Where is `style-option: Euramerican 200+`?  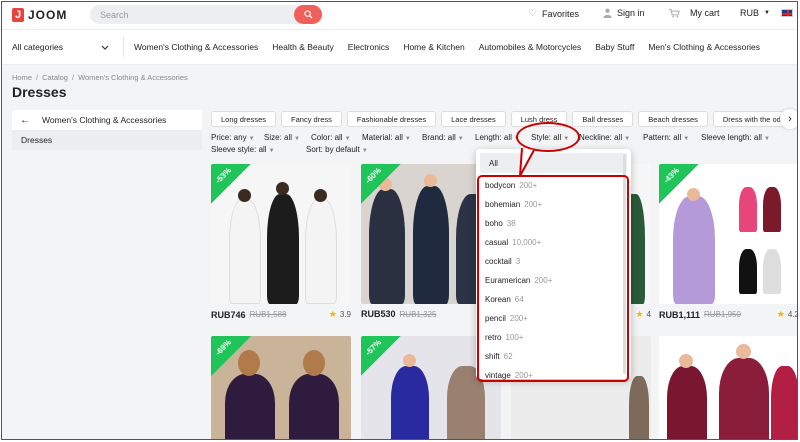 style-option: Euramerican 200+ is located at coordinates (553, 280).